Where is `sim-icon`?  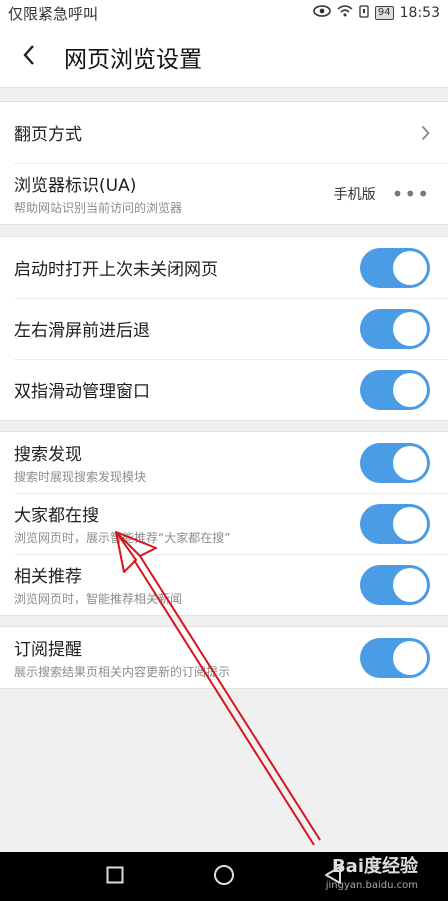
sim-icon is located at coordinates (364, 13).